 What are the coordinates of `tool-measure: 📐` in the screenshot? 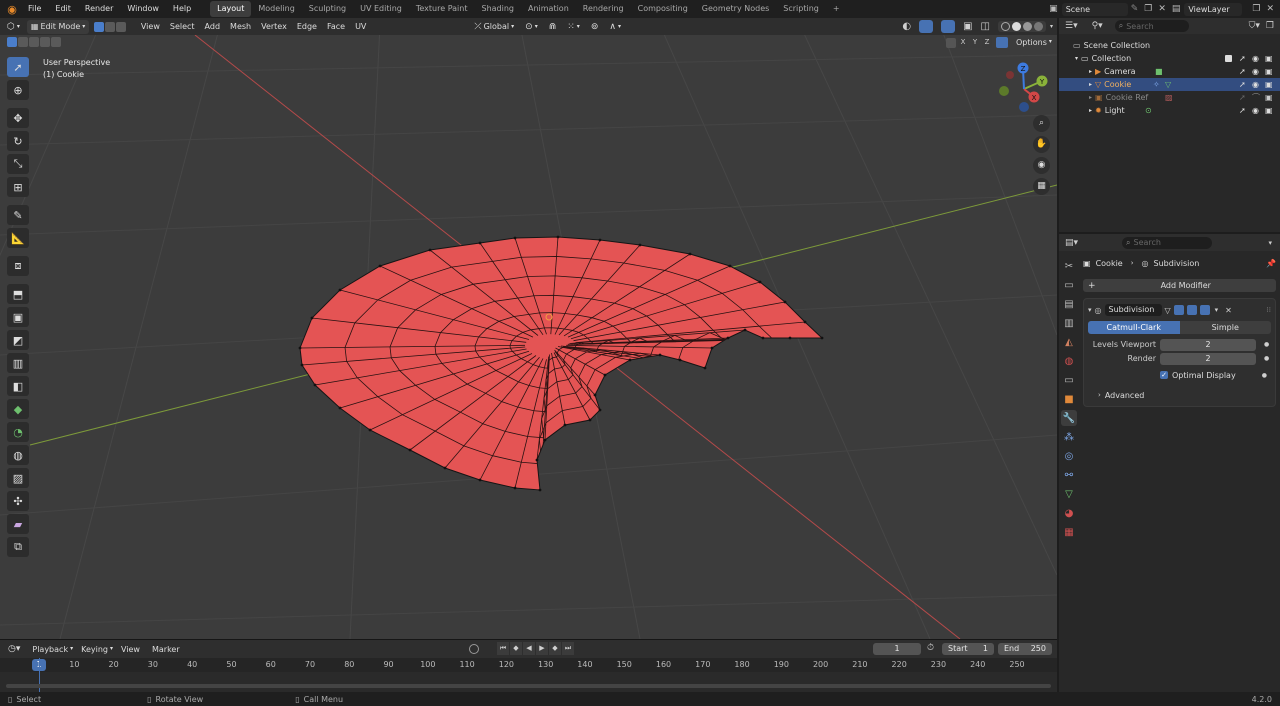 It's located at (18, 238).